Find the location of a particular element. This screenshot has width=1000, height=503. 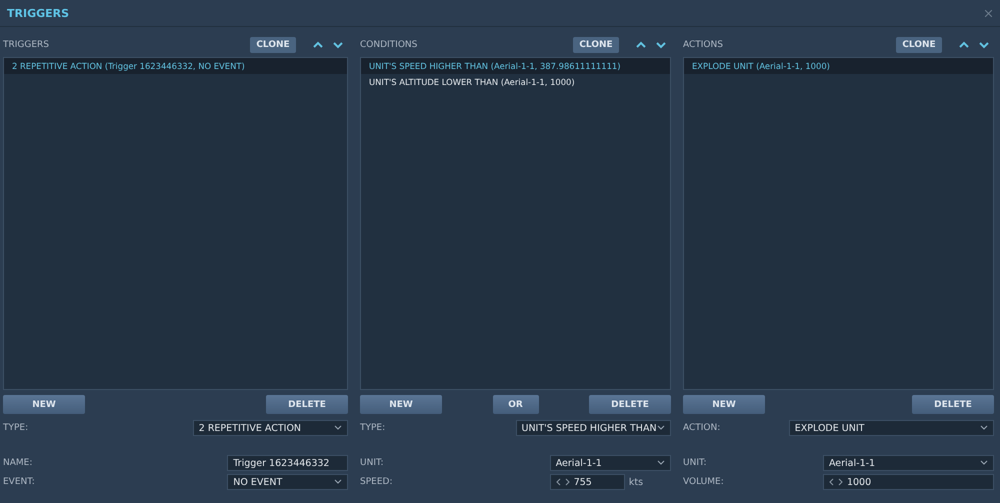

field-label: SPEED: is located at coordinates (376, 482).